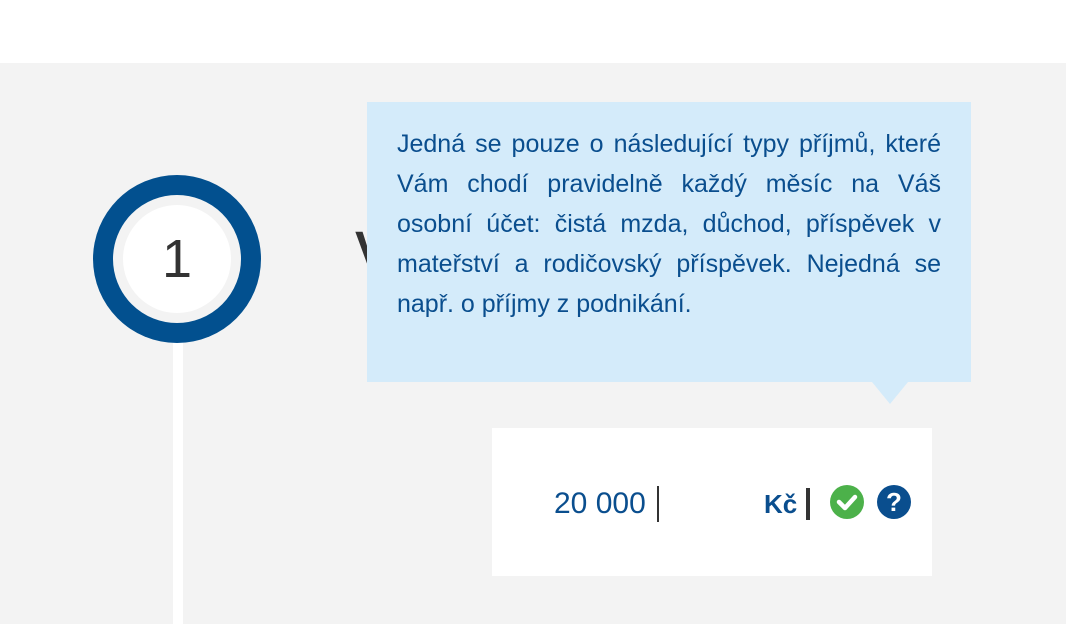 The image size is (1066, 624). Describe the element at coordinates (178, 477) in the screenshot. I see `step-connector-line` at that location.